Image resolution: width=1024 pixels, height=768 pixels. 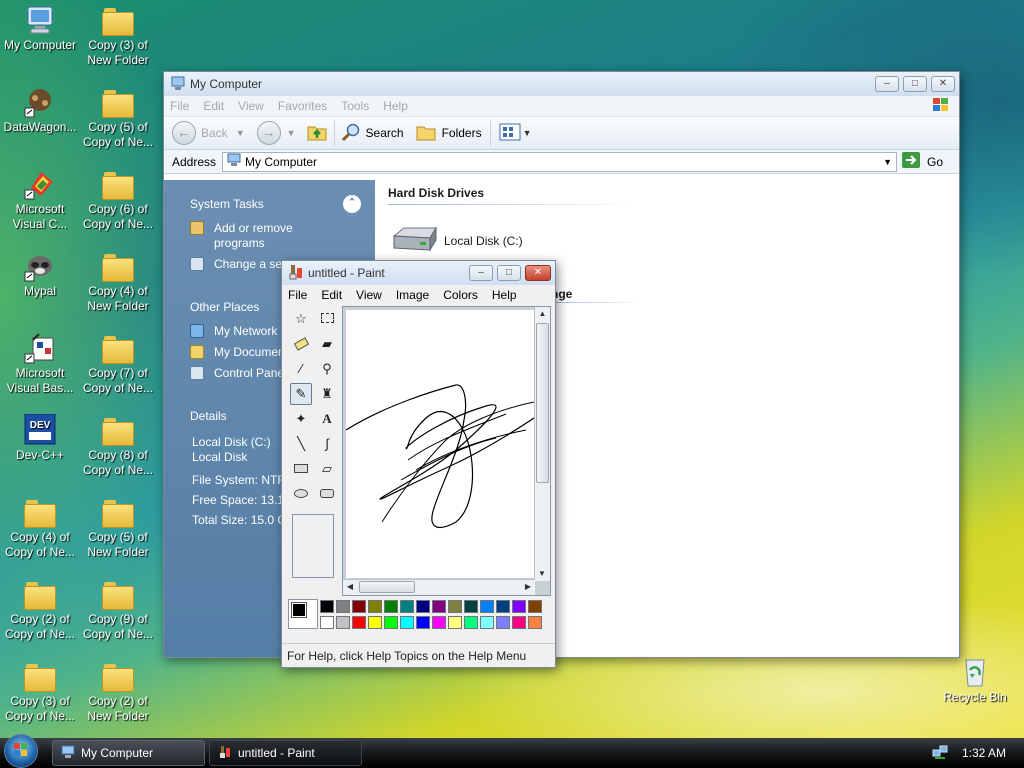 What do you see at coordinates (911, 161) in the screenshot?
I see `go-arrow-icon` at bounding box center [911, 161].